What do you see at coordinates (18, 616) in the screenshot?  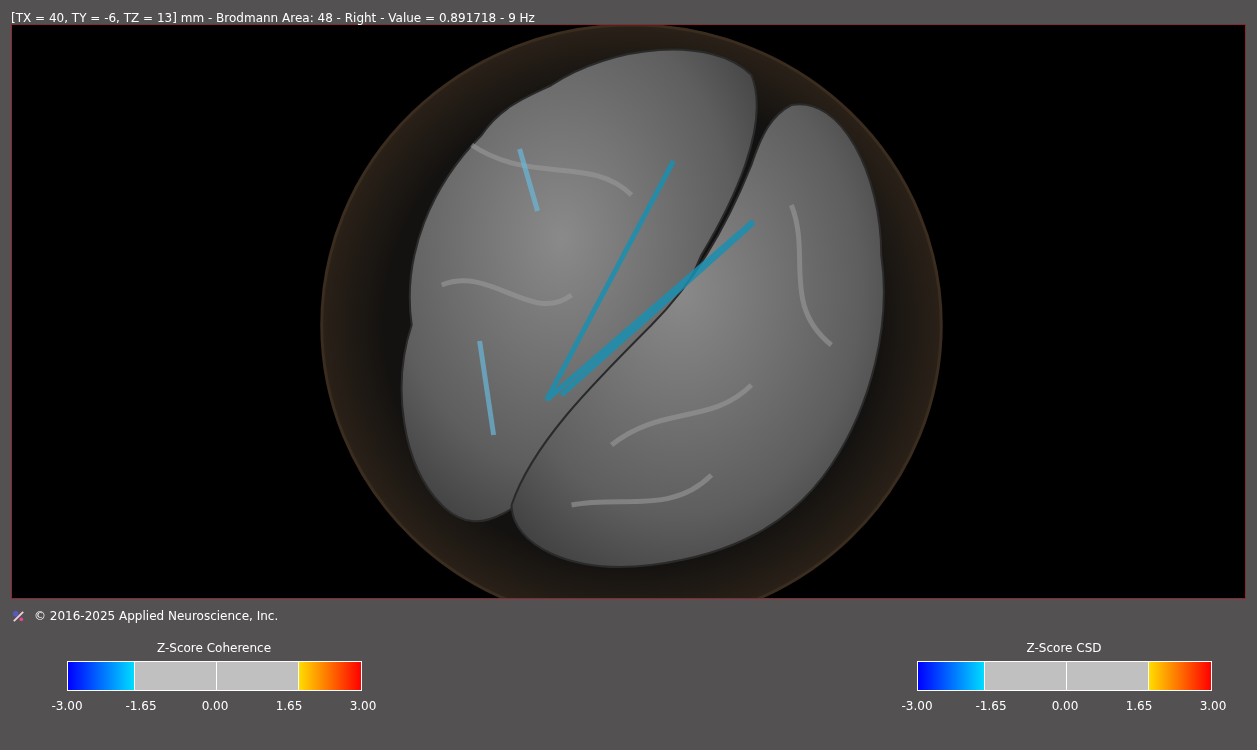 I see `wand-icon` at bounding box center [18, 616].